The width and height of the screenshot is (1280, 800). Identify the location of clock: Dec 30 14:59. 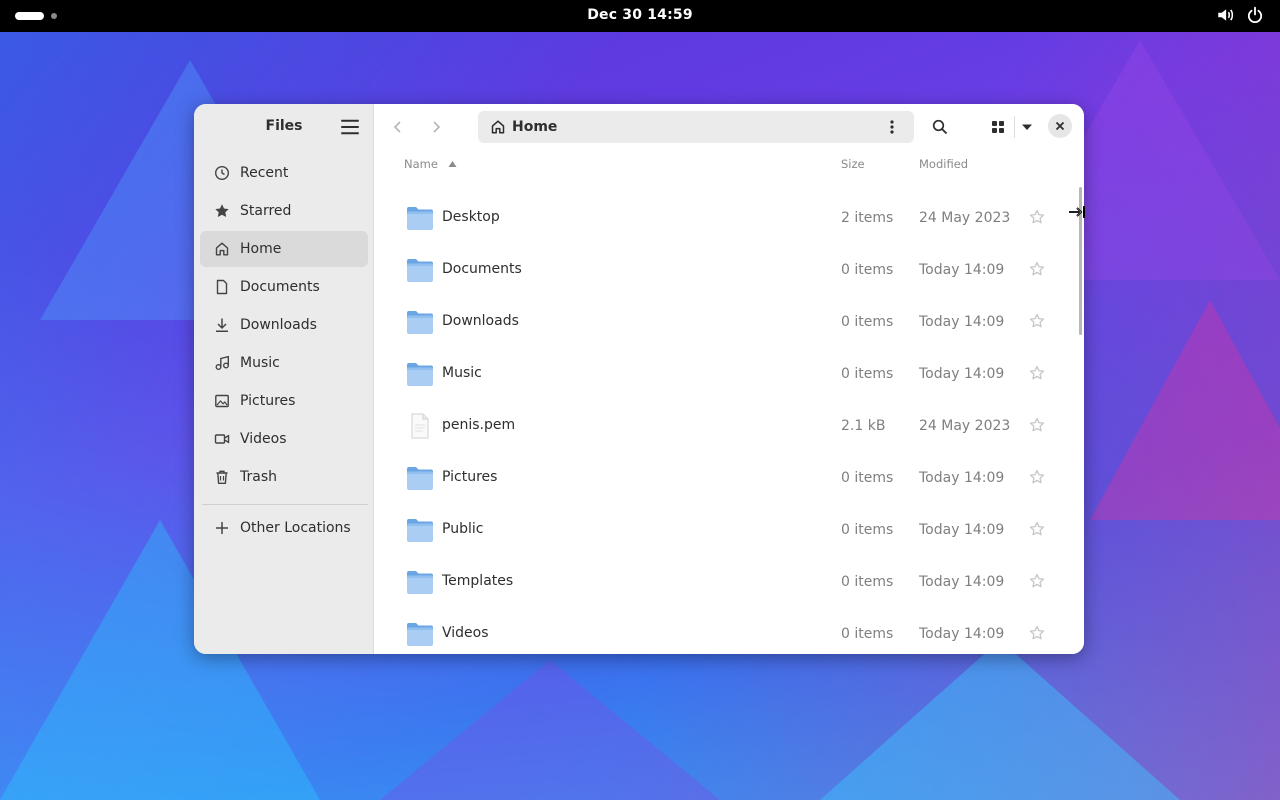
(640, 15).